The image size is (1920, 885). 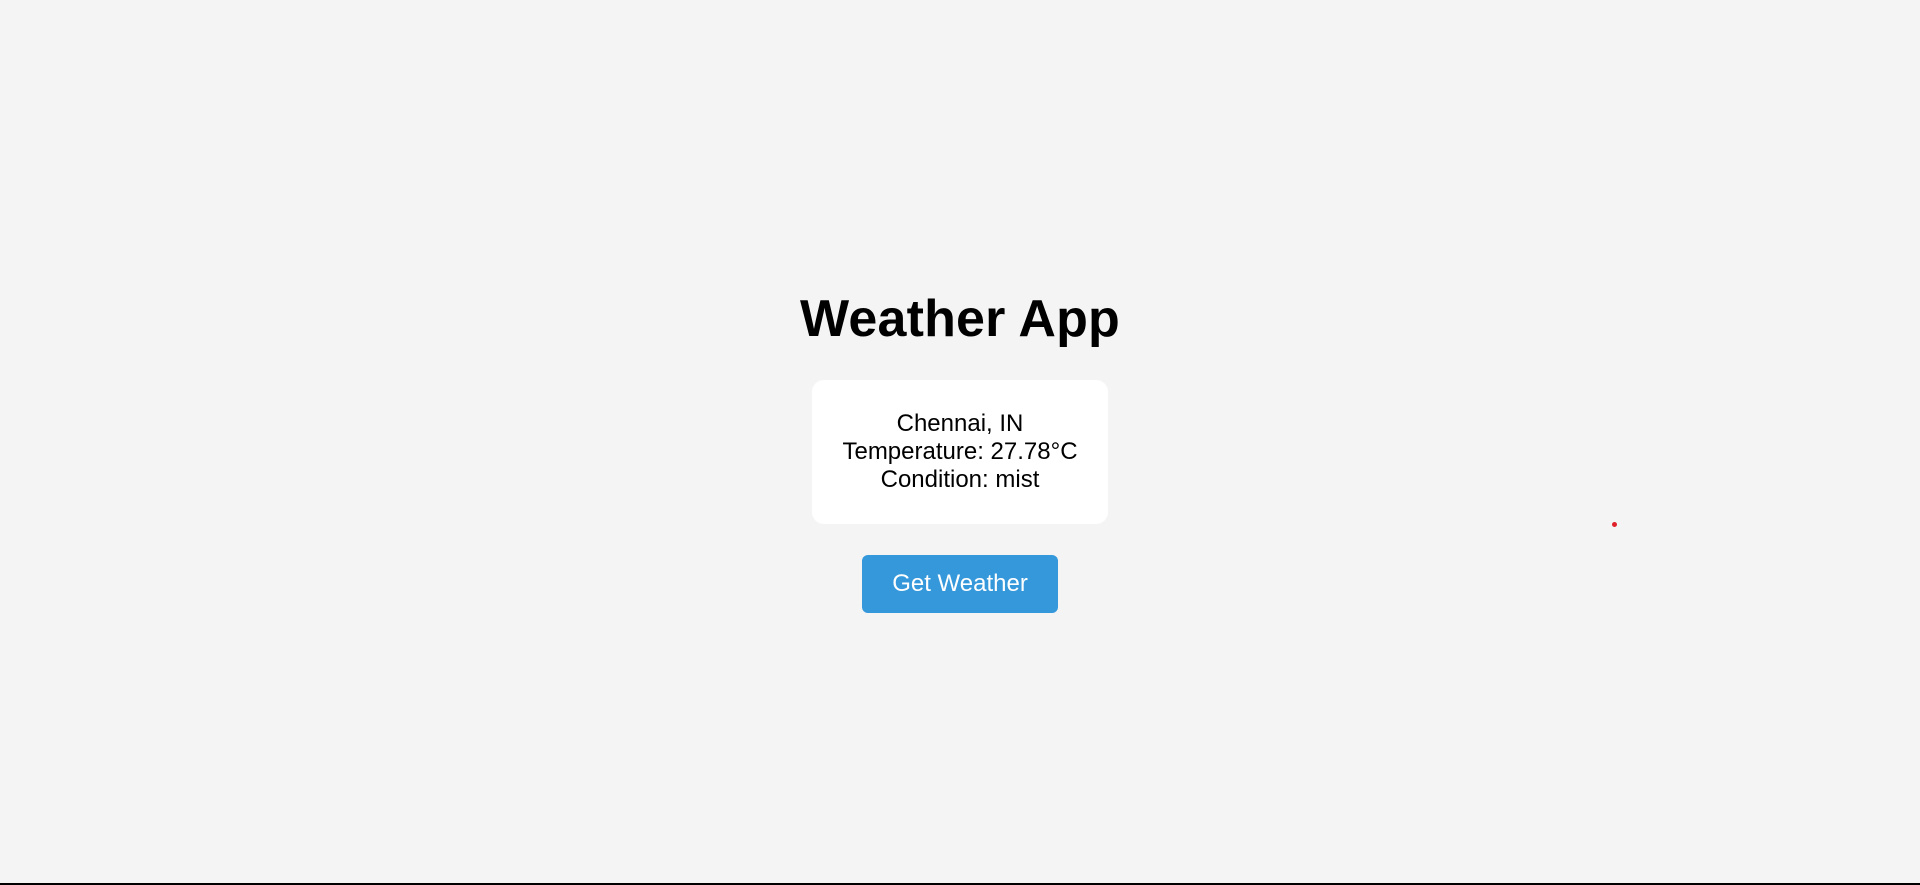 What do you see at coordinates (960, 584) in the screenshot?
I see `get-weather-button: Get Weather` at bounding box center [960, 584].